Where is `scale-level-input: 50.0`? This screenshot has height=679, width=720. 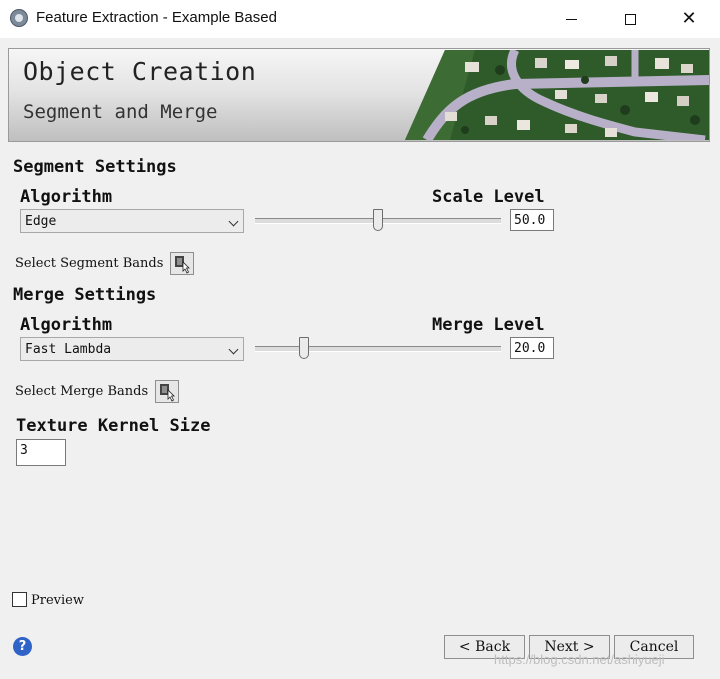 scale-level-input: 50.0 is located at coordinates (532, 220).